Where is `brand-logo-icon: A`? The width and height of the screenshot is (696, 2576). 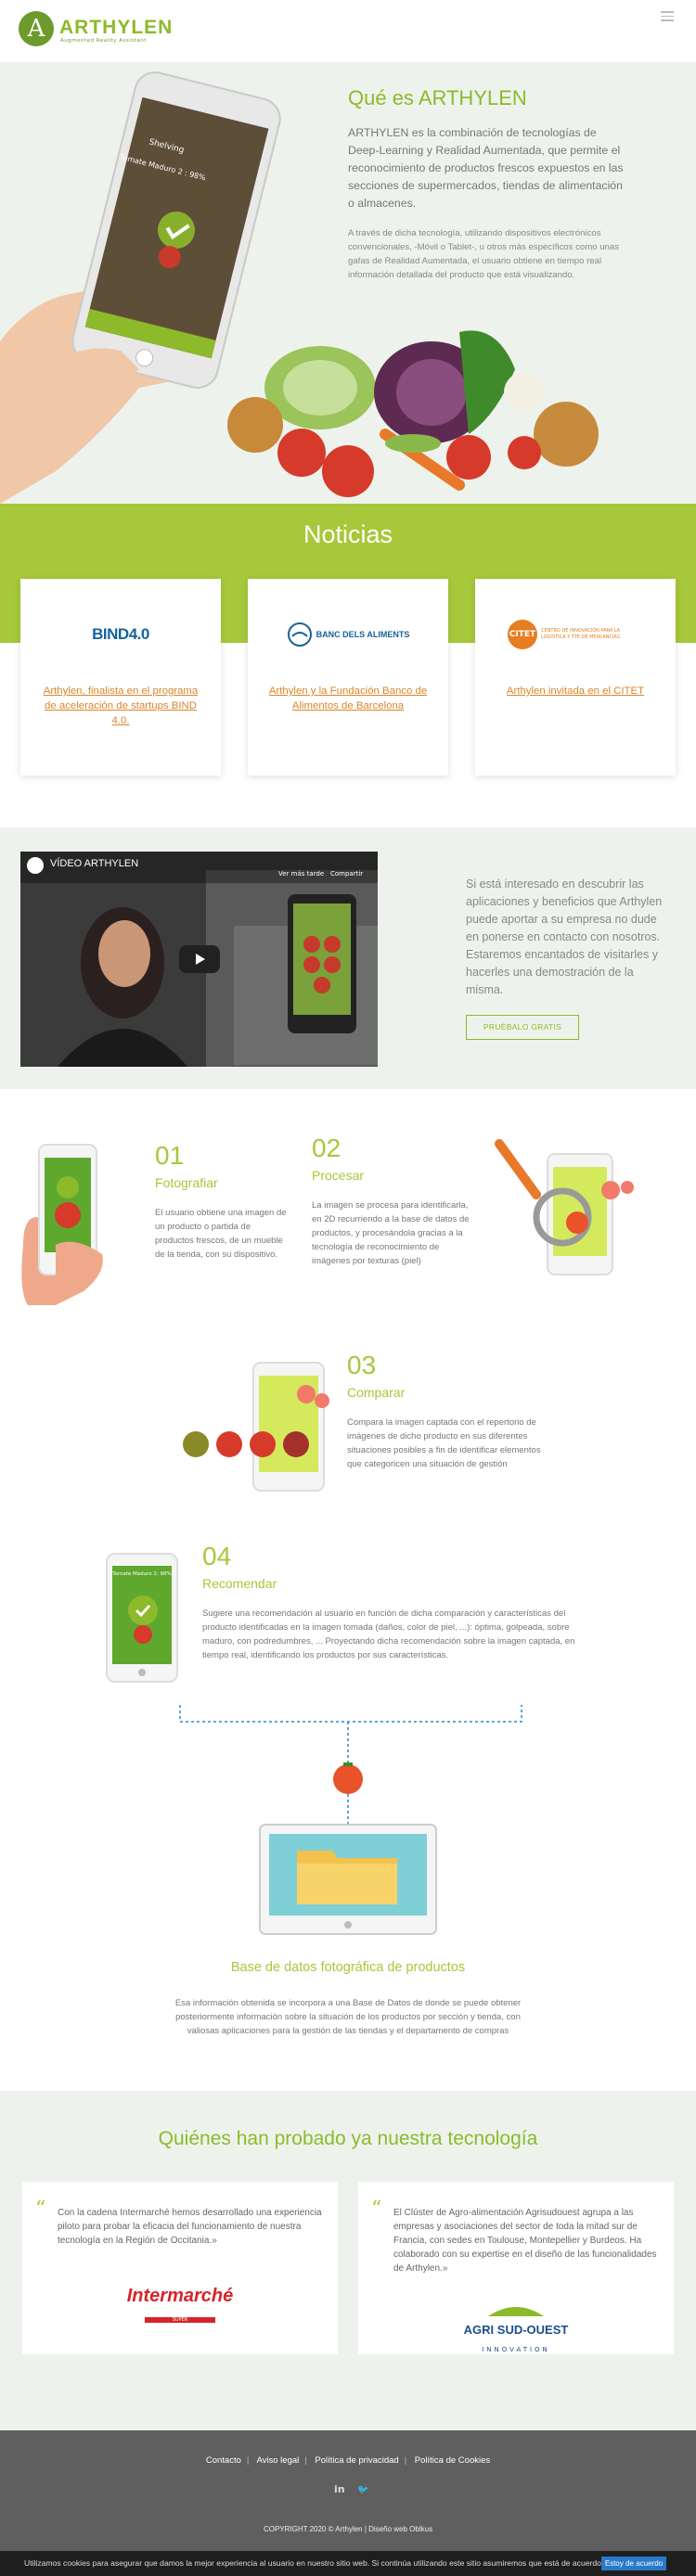
brand-logo-icon: A is located at coordinates (37, 28).